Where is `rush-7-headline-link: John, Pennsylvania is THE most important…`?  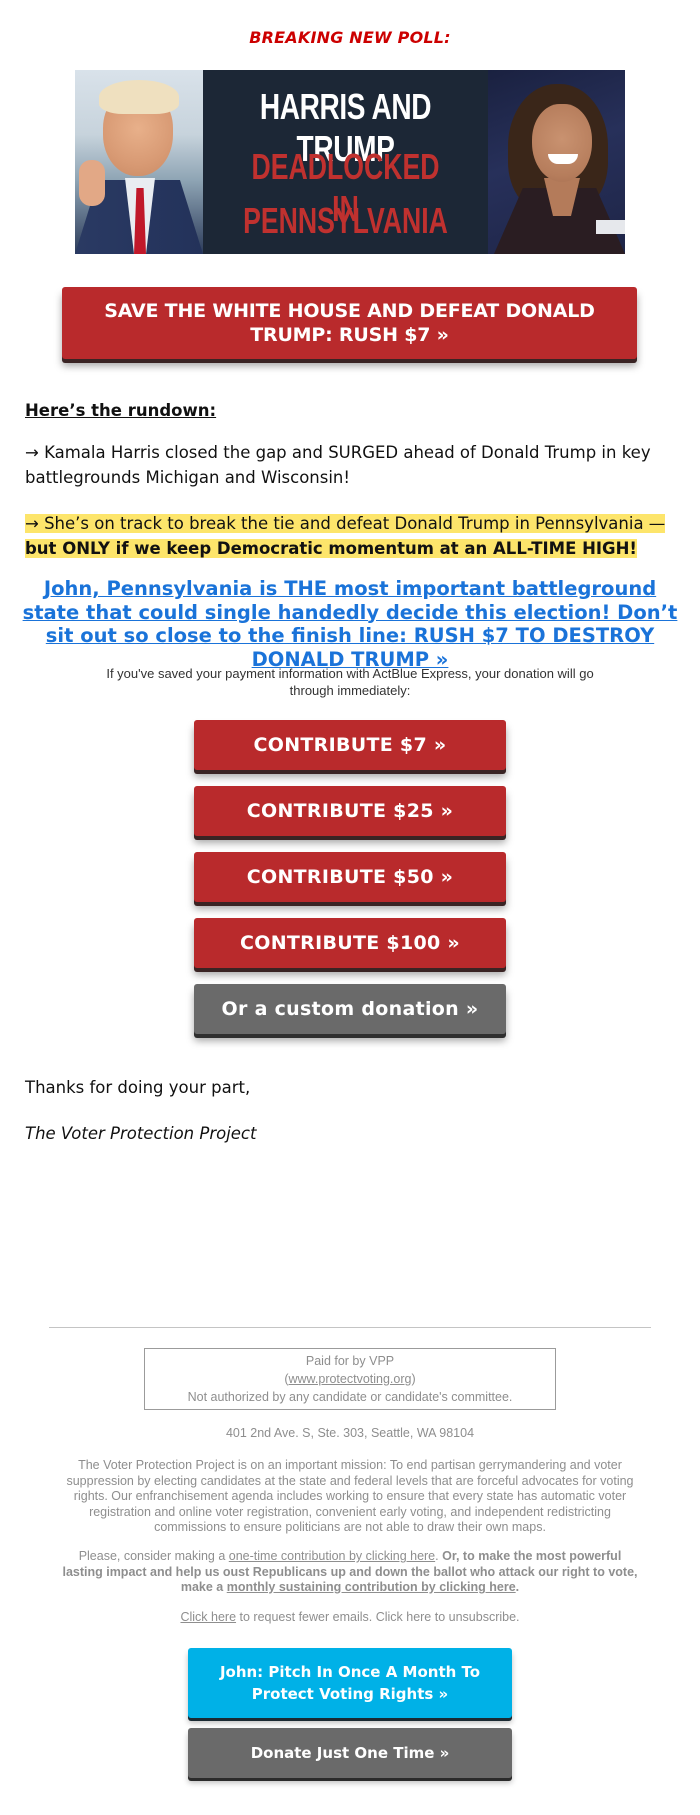
rush-7-headline-link: John, Pennsylvania is THE most important… is located at coordinates (350, 624).